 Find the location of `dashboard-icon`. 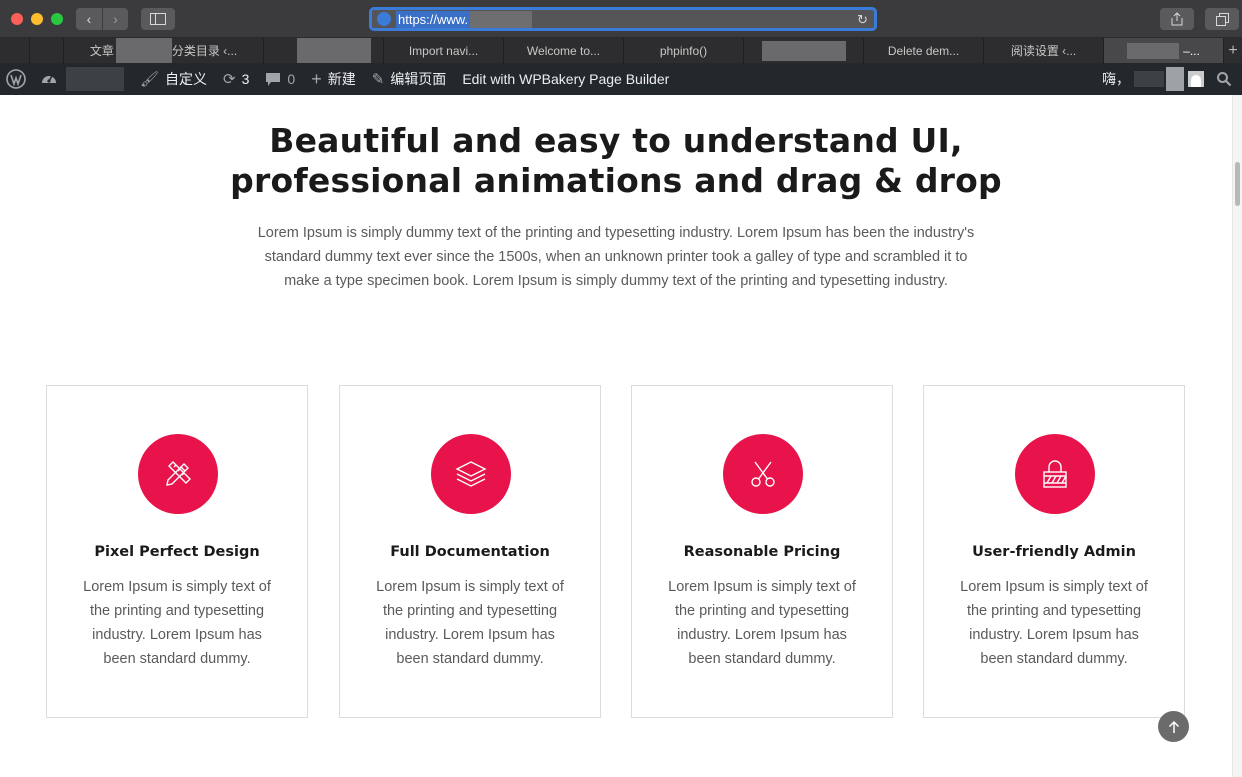

dashboard-icon is located at coordinates (49, 79).